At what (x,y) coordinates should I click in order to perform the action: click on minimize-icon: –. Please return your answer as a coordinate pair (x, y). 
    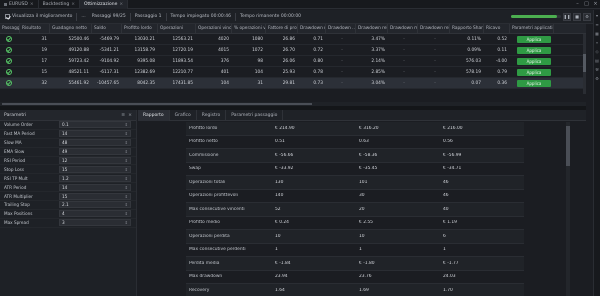
    Looking at the image, I should click on (577, 4).